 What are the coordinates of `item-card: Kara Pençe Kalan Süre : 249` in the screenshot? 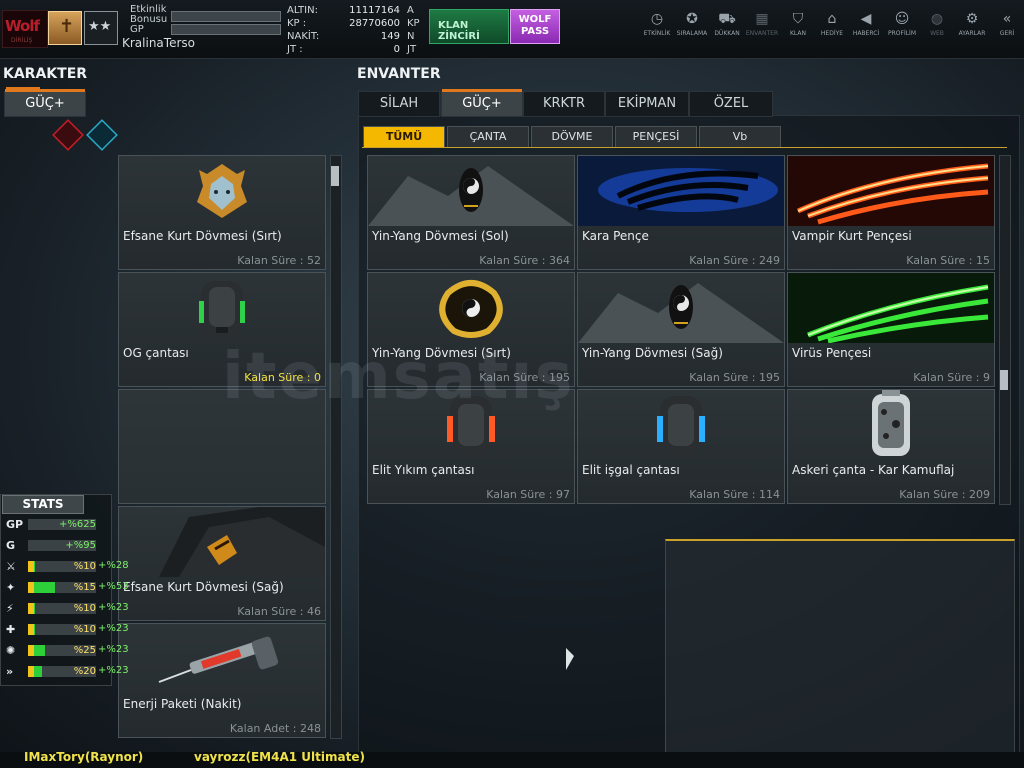 It's located at (681, 212).